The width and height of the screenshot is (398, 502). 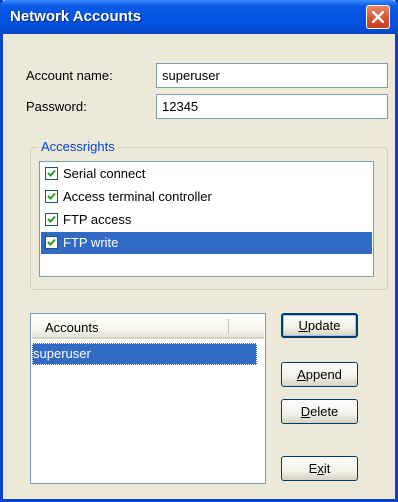 What do you see at coordinates (78, 146) in the screenshot?
I see `accessrights-legend: Accessrights` at bounding box center [78, 146].